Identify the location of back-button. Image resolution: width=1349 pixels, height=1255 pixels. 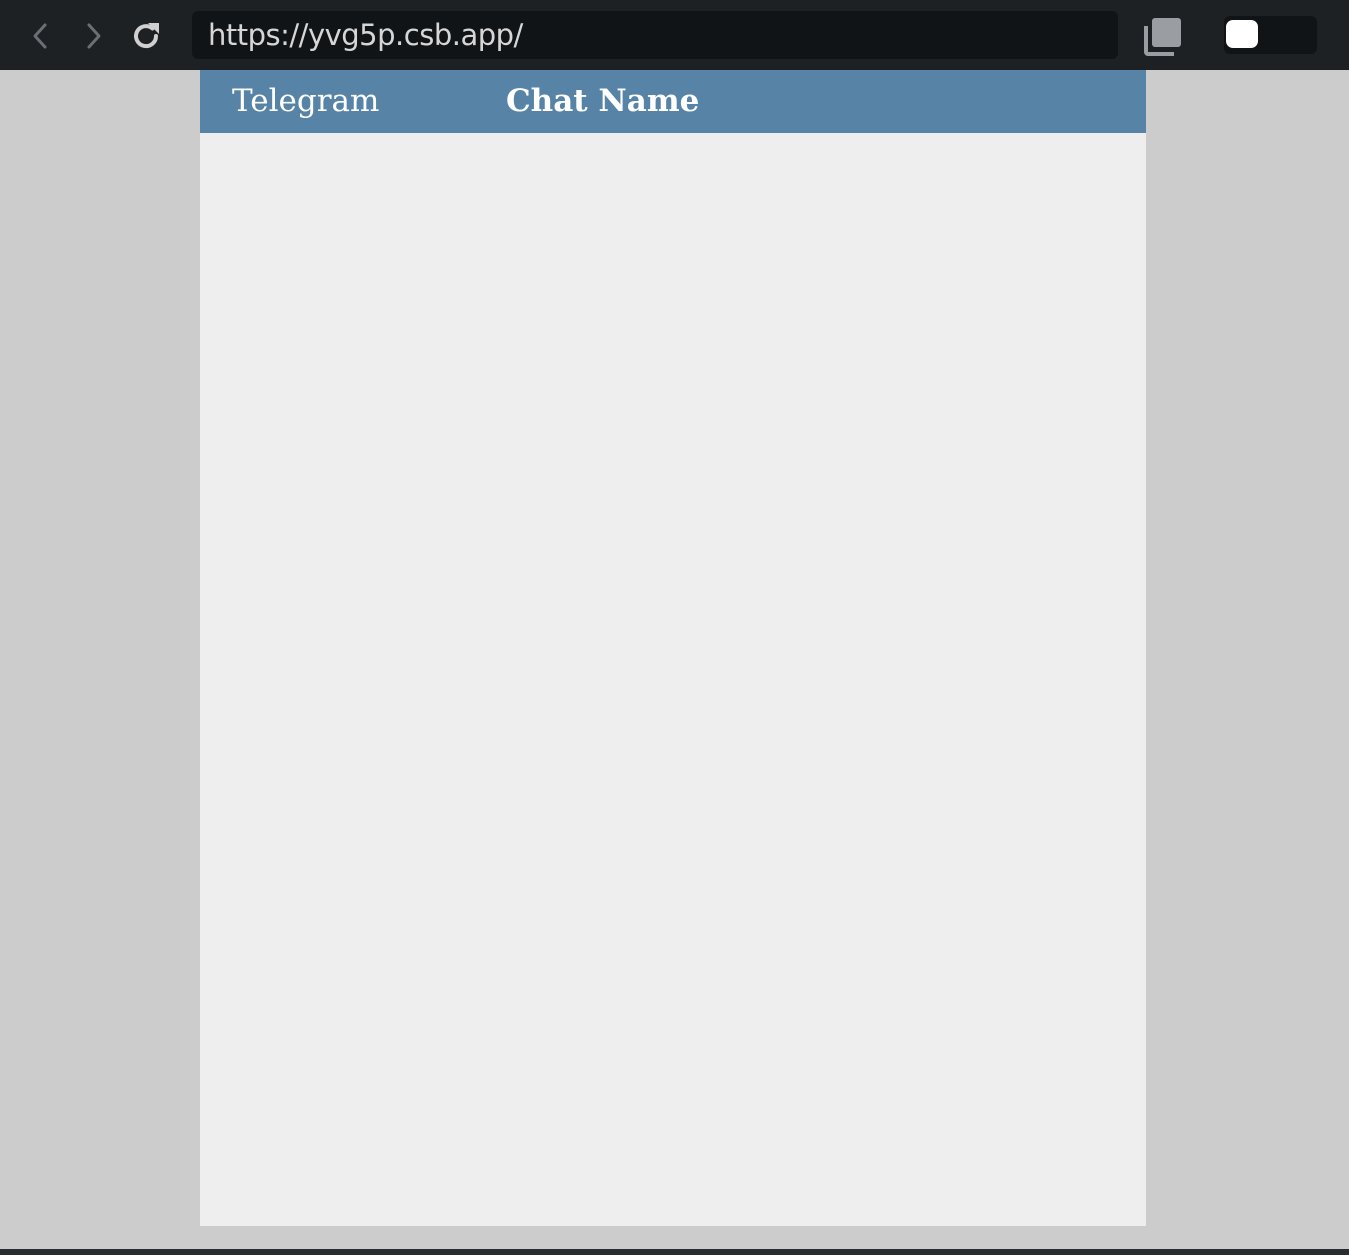
(40, 36).